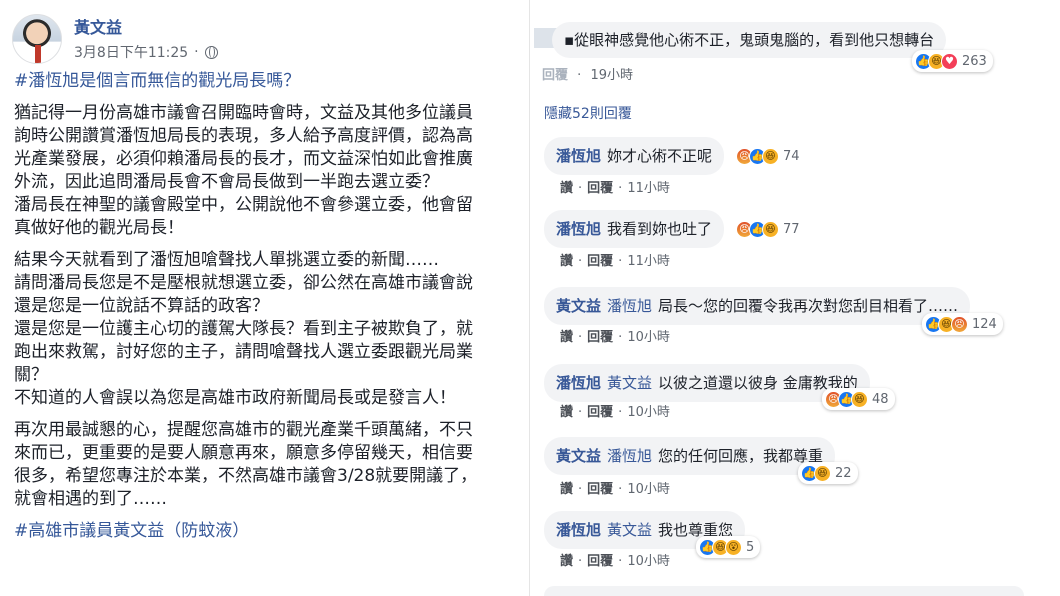 The image size is (1060, 596). Describe the element at coordinates (99, 228) in the screenshot. I see `post-line: 真做好他的觀光局長！` at that location.